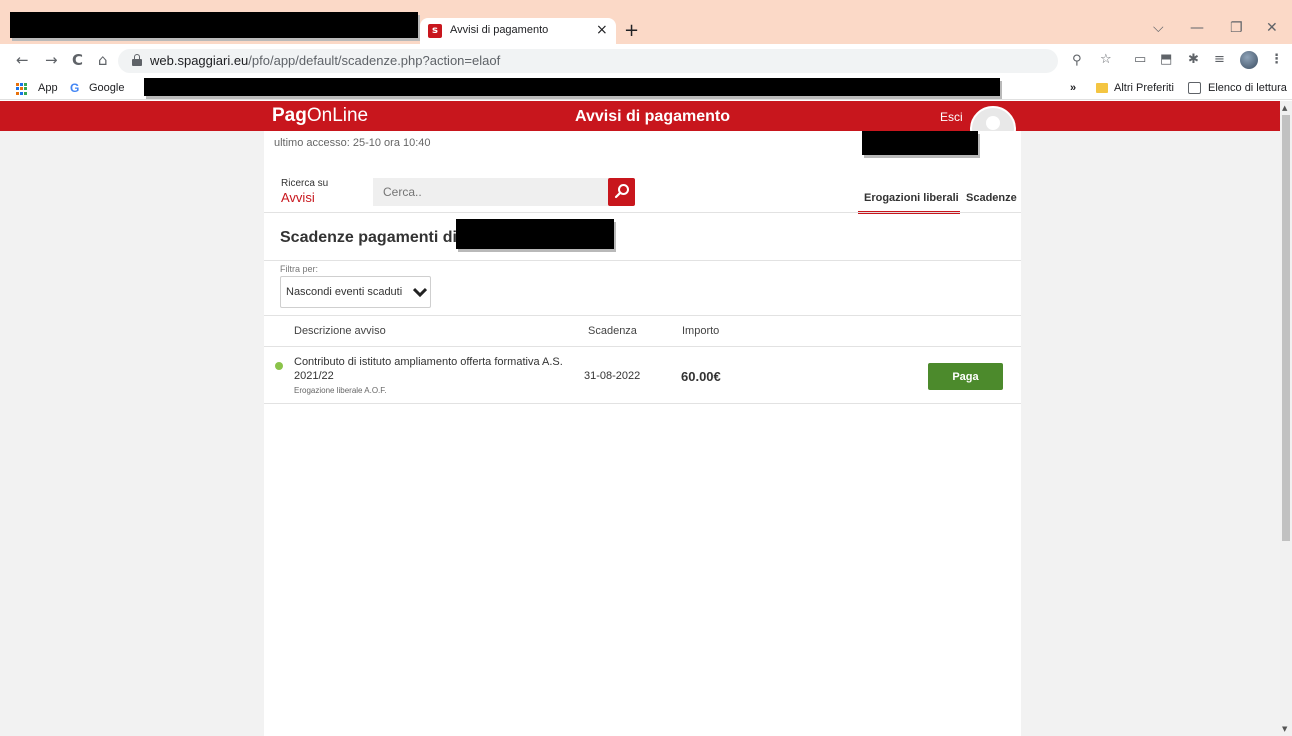 The height and width of the screenshot is (736, 1292). Describe the element at coordinates (1073, 88) in the screenshot. I see `bookmarks-overflow-icon: »` at that location.